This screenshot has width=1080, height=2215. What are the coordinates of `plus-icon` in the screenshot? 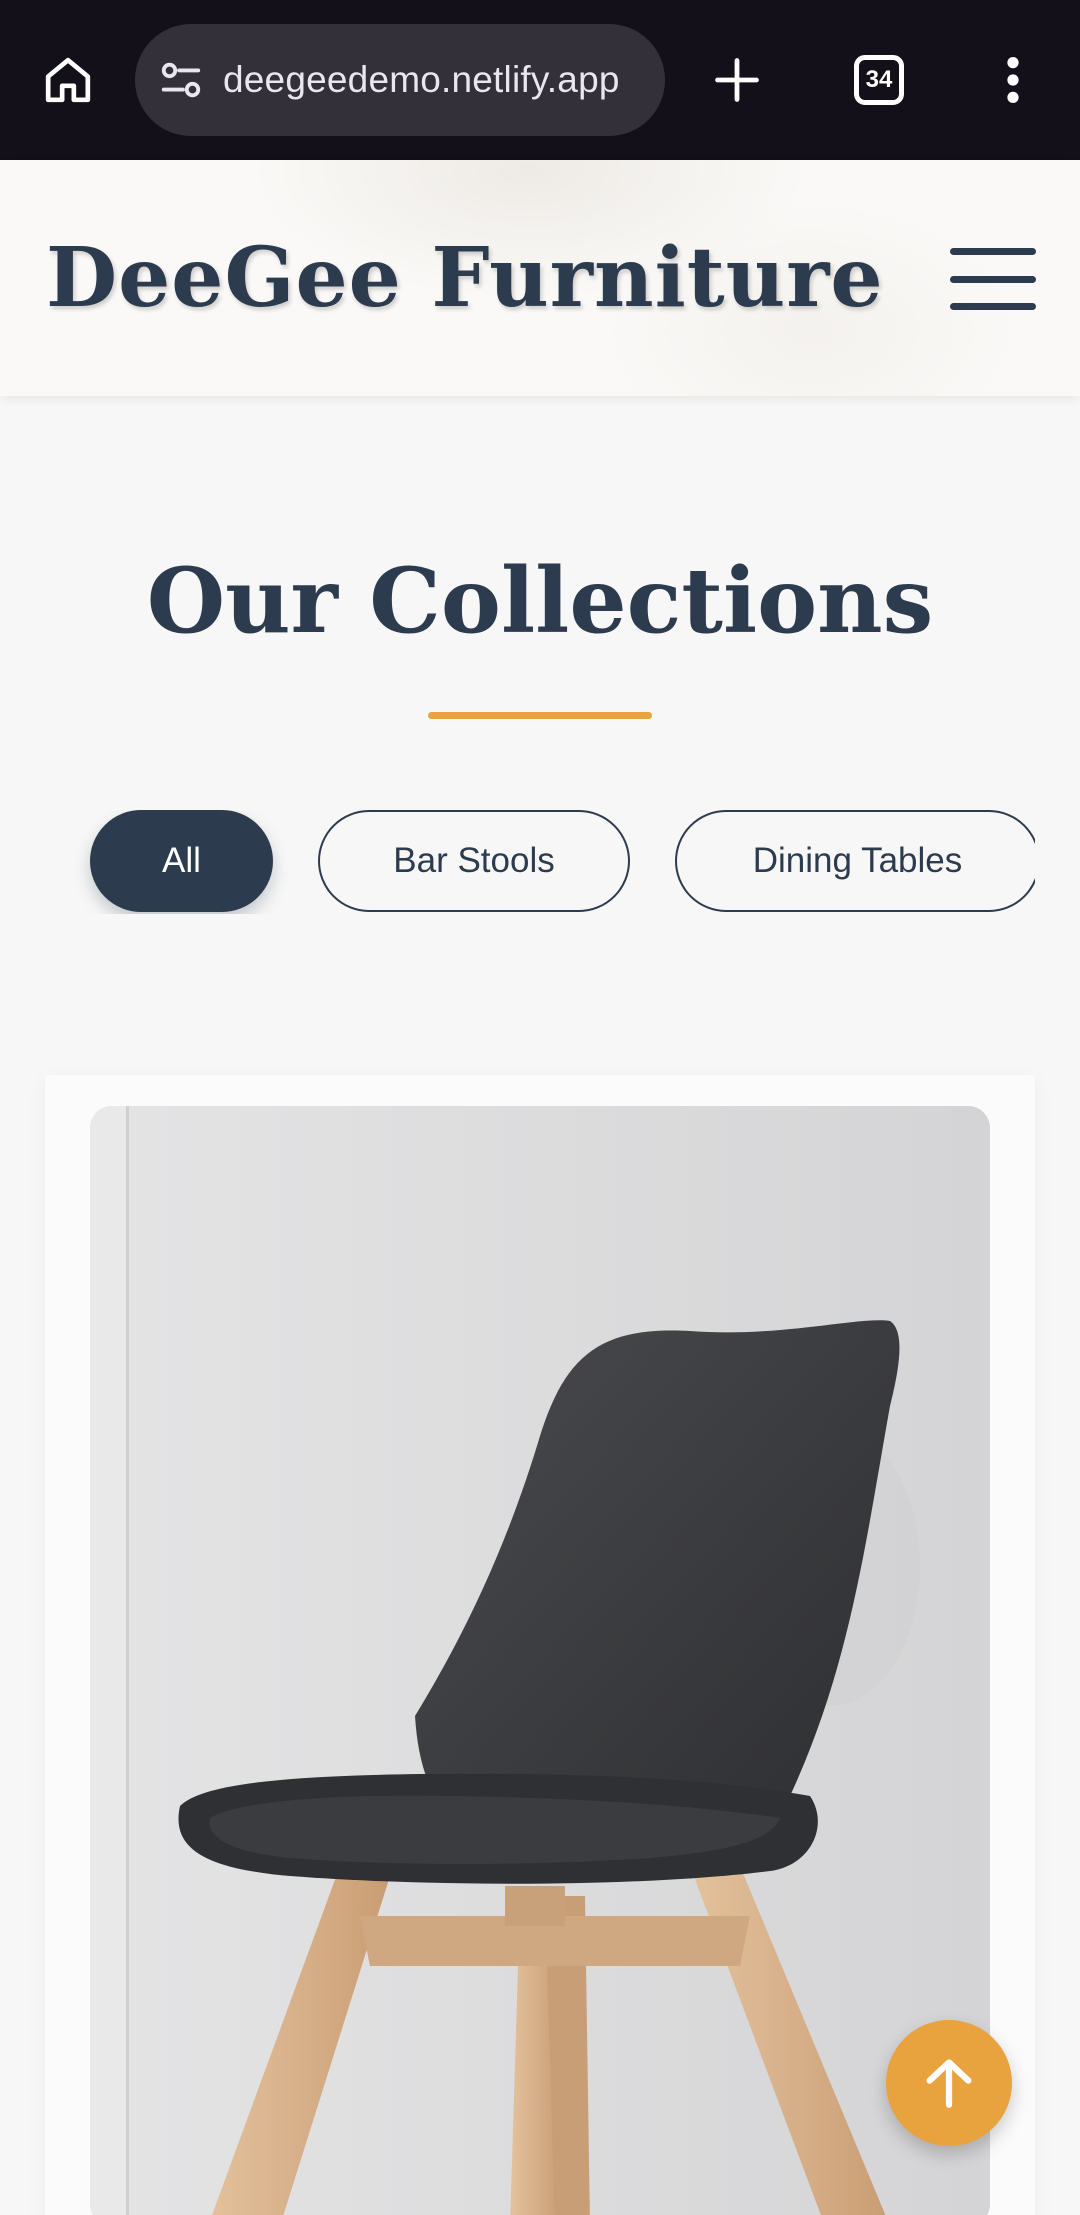 It's located at (737, 80).